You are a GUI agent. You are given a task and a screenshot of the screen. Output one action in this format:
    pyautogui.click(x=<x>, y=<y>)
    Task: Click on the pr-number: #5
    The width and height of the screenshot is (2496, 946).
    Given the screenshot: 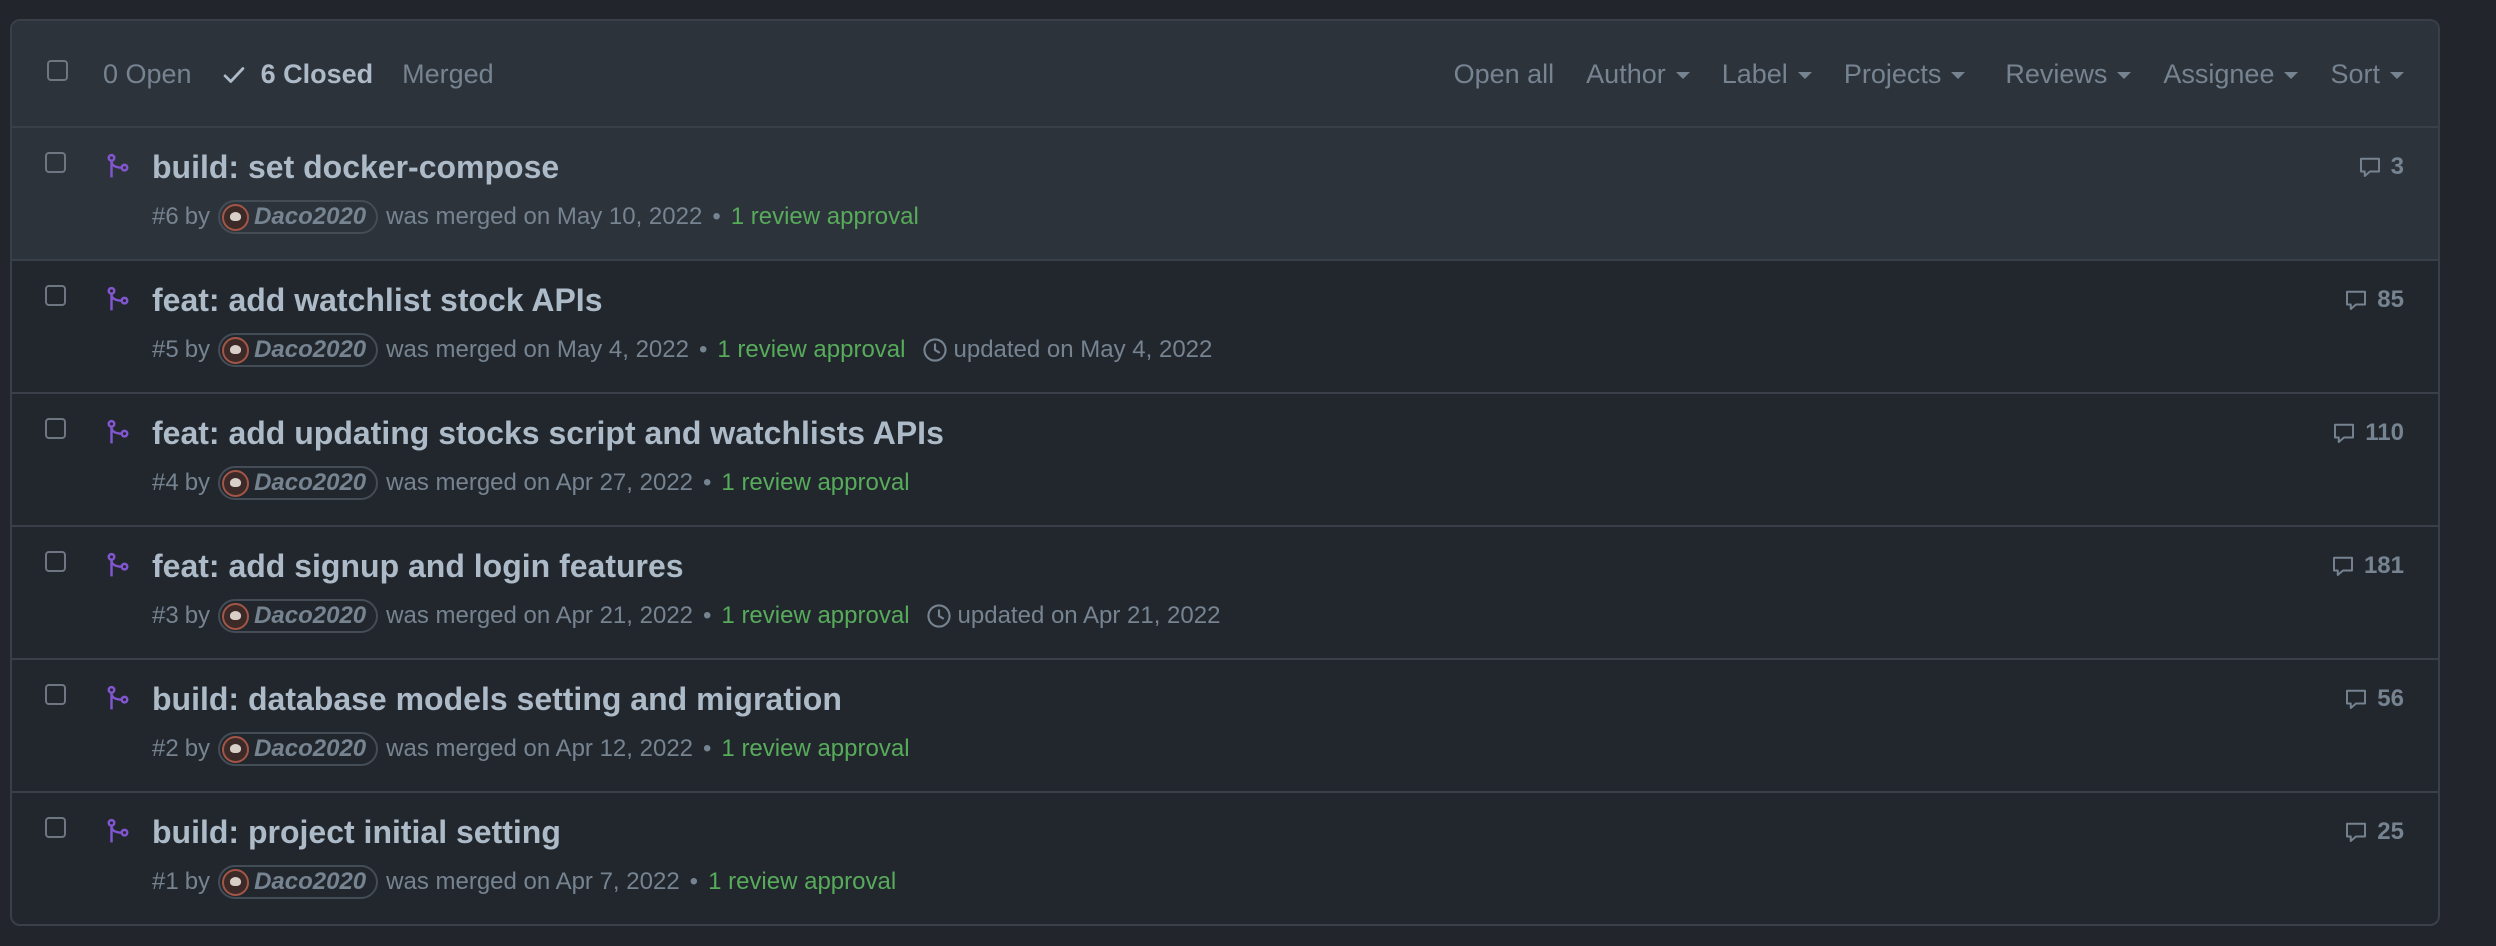 What is the action you would take?
    pyautogui.click(x=165, y=349)
    